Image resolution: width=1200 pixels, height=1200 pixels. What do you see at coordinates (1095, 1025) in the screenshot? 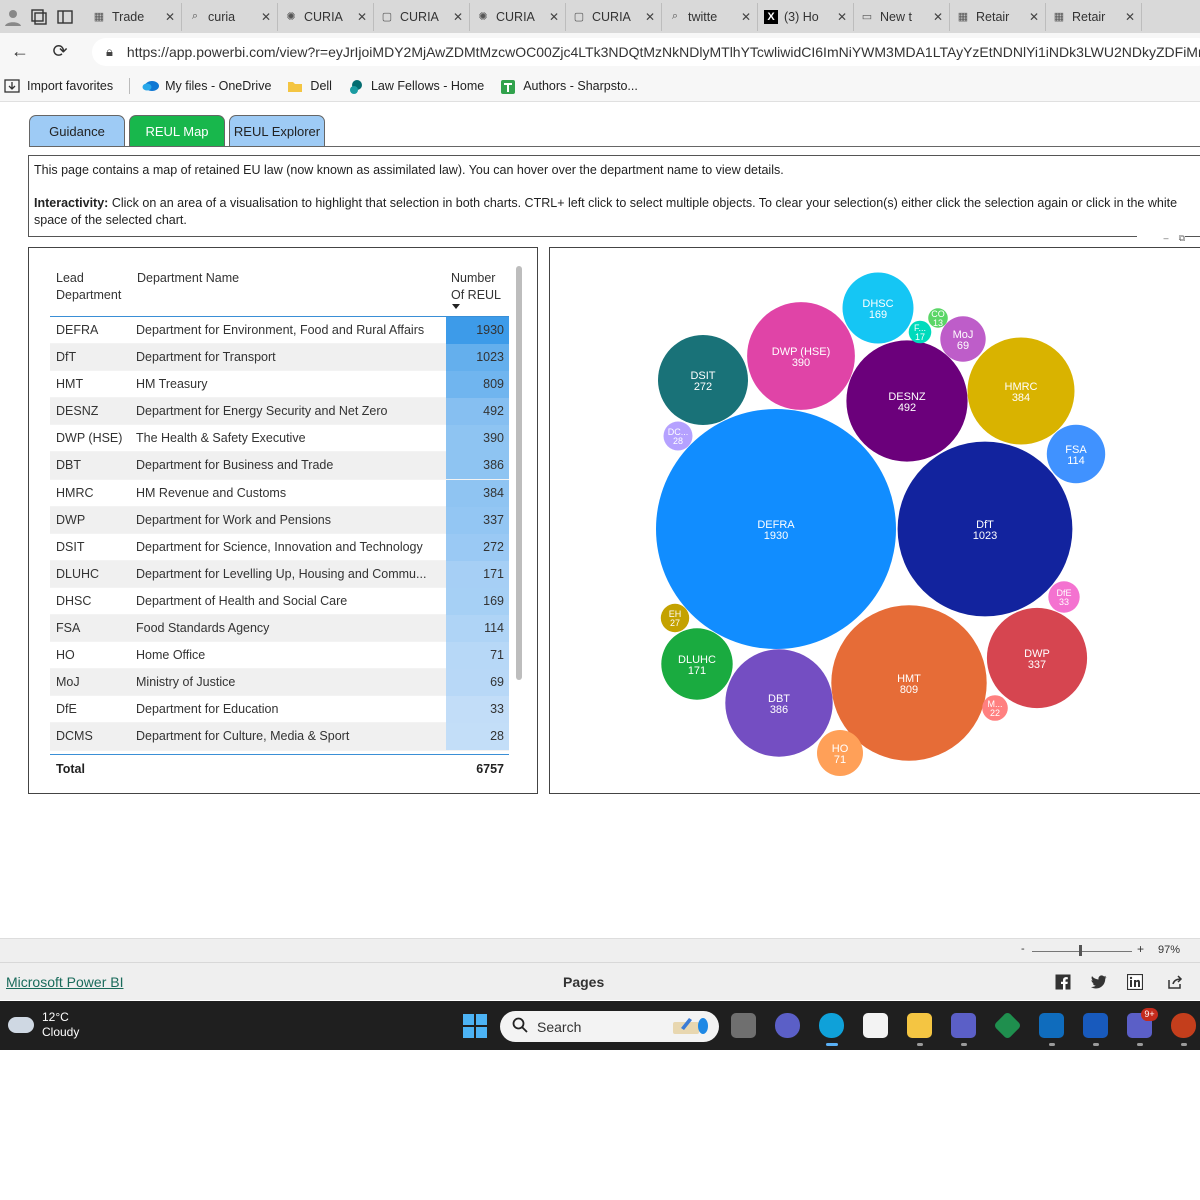
I see `word-icon` at bounding box center [1095, 1025].